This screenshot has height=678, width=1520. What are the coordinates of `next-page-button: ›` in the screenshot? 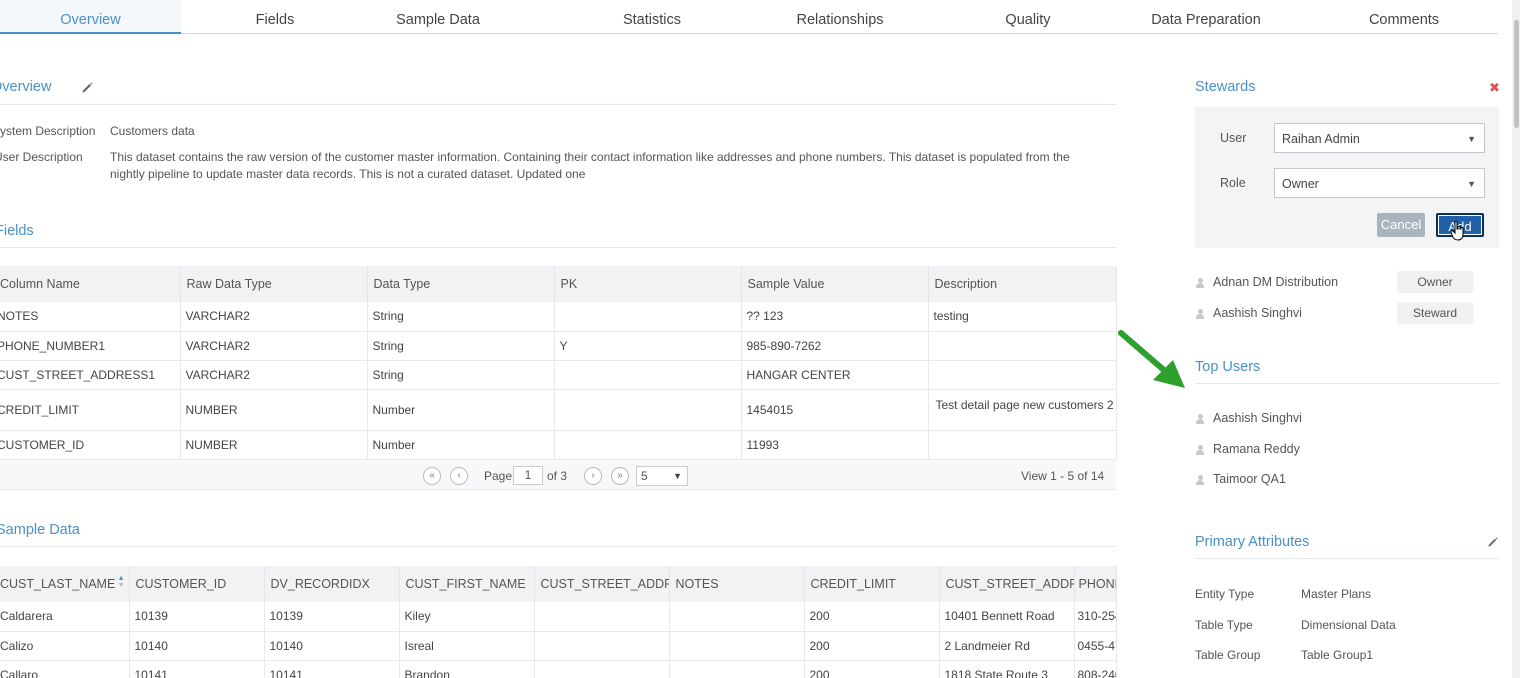 It's located at (593, 476).